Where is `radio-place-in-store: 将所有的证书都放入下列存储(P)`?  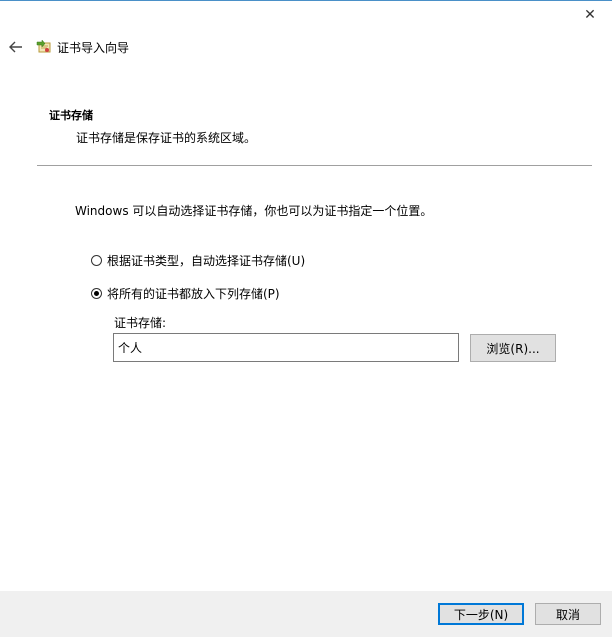
radio-place-in-store: 将所有的证书都放入下列存储(P) is located at coordinates (185, 293).